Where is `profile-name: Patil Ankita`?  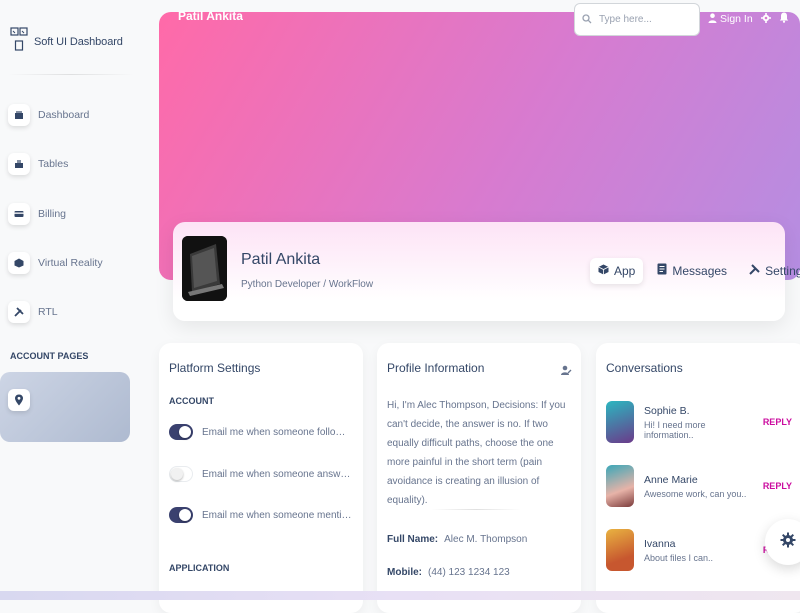
profile-name: Patil Ankita is located at coordinates (281, 259).